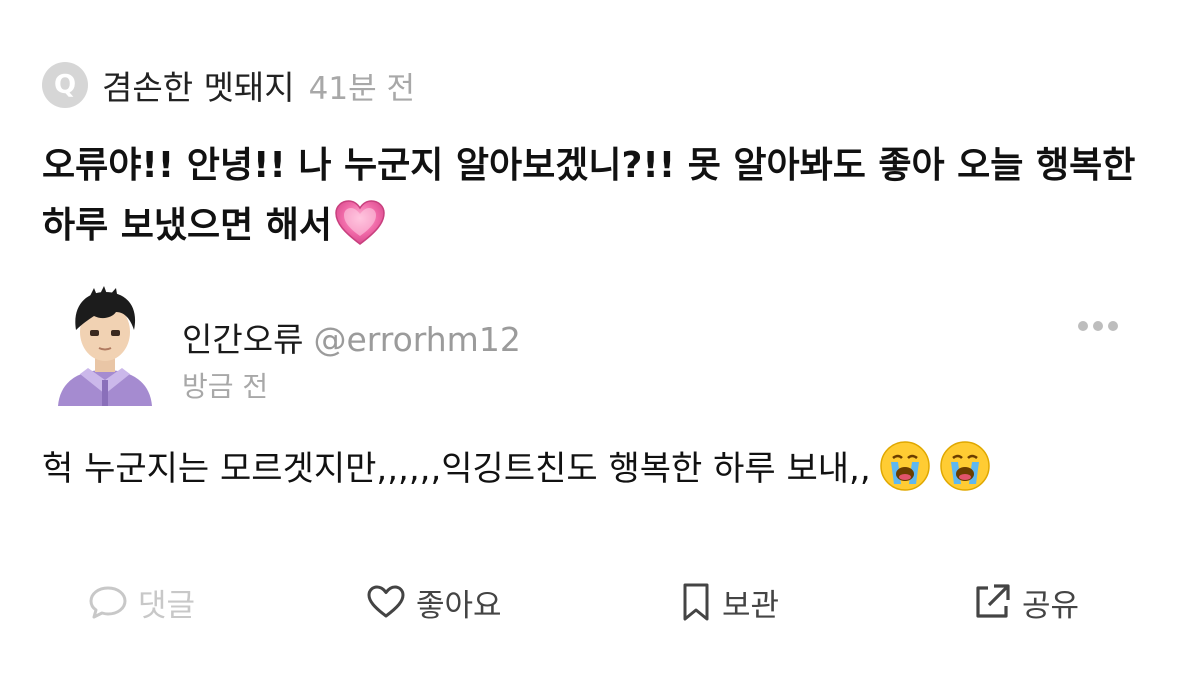 The width and height of the screenshot is (1179, 677). Describe the element at coordinates (65, 85) in the screenshot. I see `question-badge-icon: Q` at that location.